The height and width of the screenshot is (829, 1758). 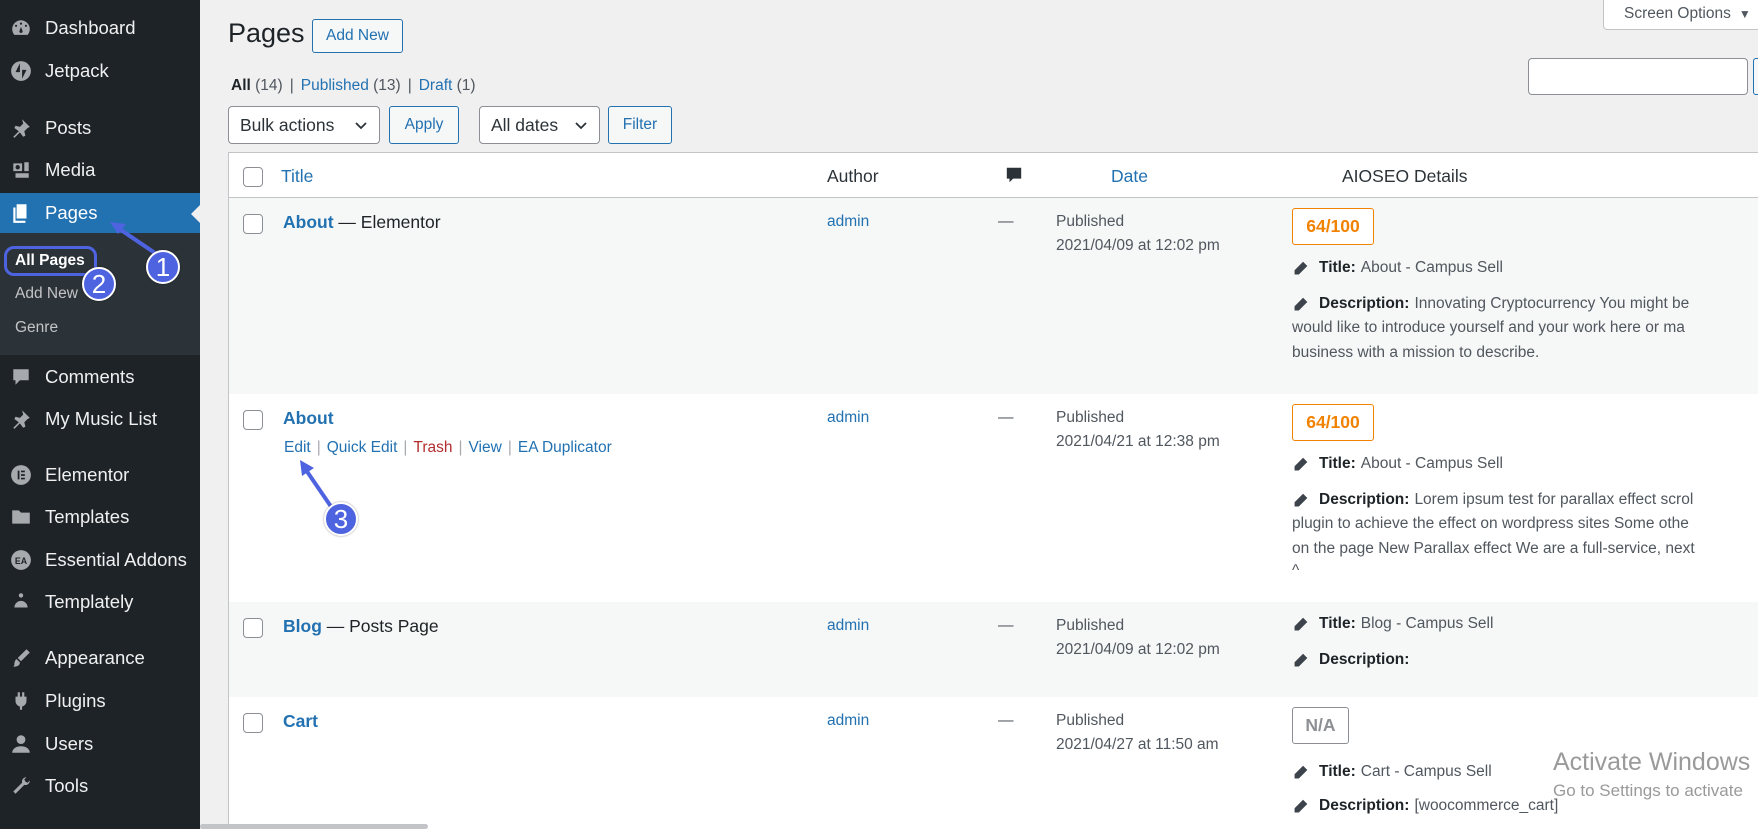 What do you see at coordinates (302, 626) in the screenshot?
I see `page-title-text: Blog` at bounding box center [302, 626].